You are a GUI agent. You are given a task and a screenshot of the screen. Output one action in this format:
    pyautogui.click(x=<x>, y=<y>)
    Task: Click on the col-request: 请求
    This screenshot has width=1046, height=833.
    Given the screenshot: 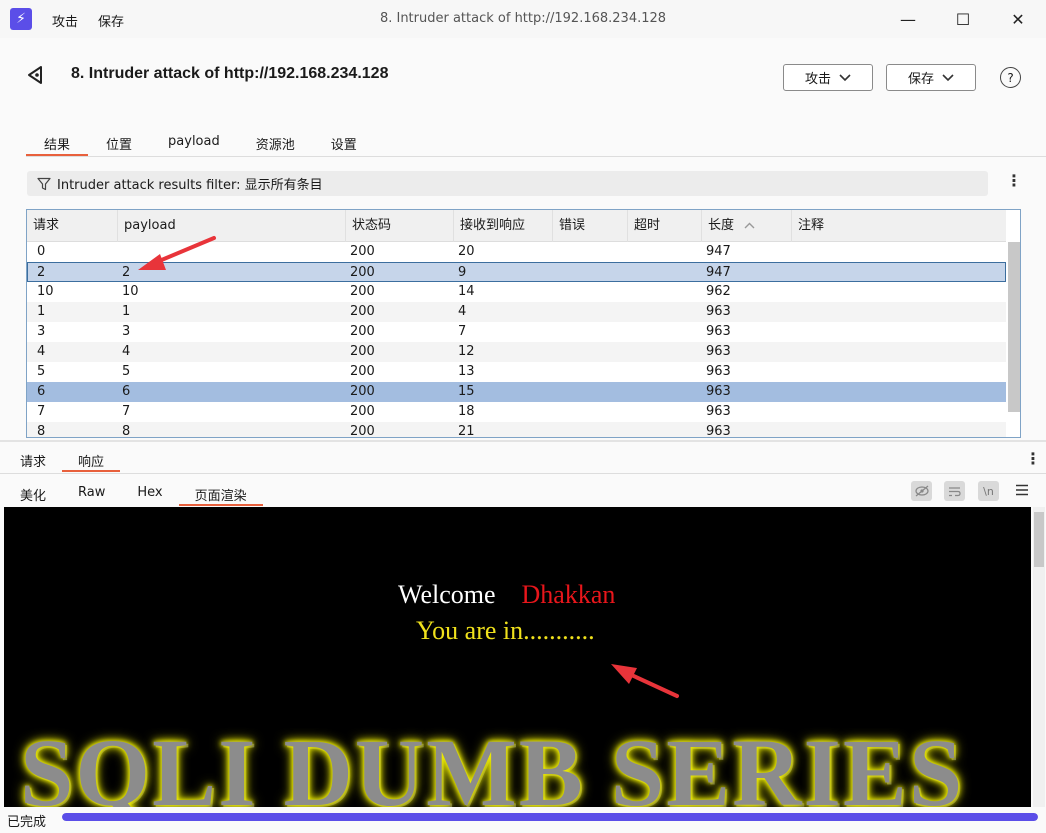 What is the action you would take?
    pyautogui.click(x=72, y=226)
    